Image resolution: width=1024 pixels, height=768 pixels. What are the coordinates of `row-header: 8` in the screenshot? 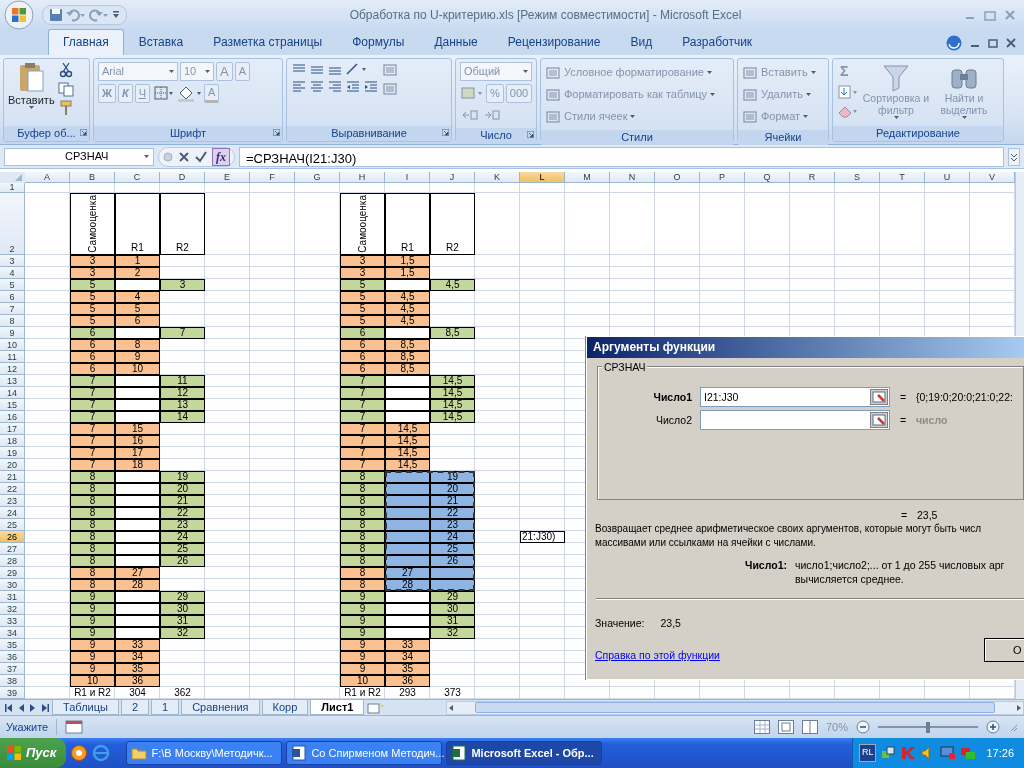 It's located at (12, 321).